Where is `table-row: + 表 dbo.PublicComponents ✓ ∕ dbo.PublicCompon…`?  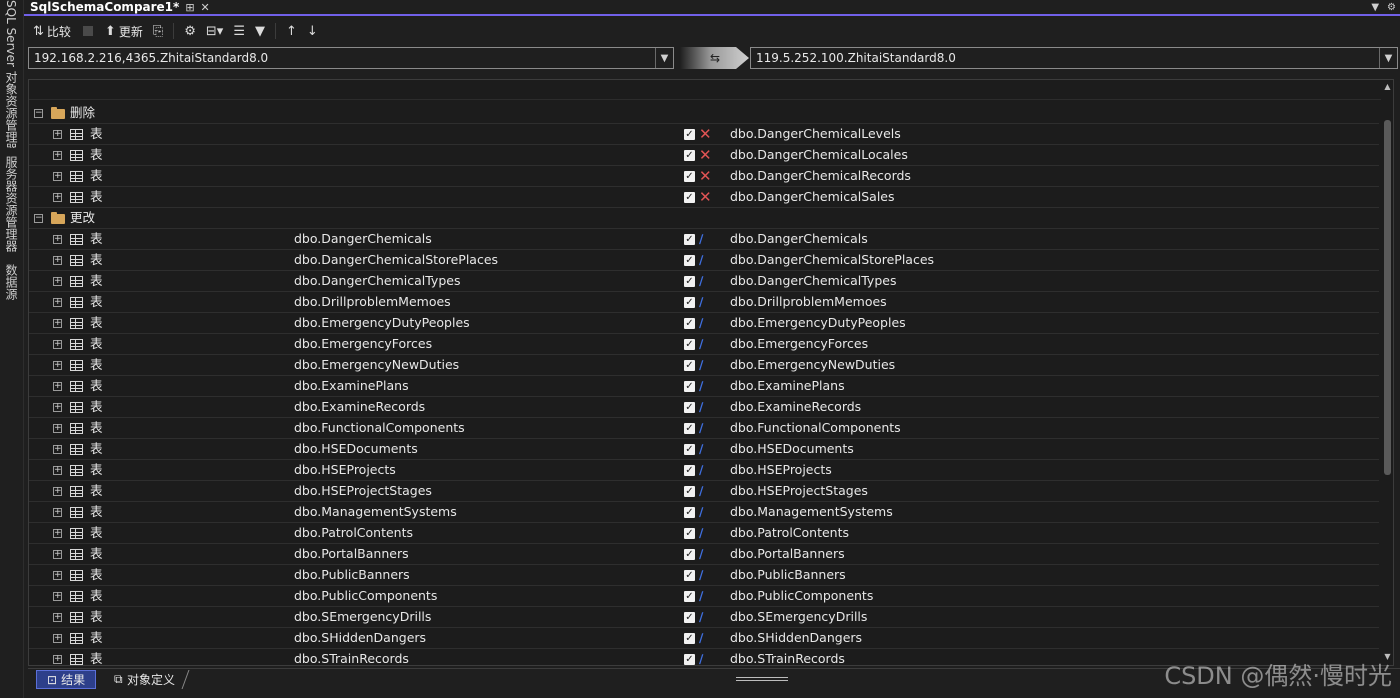
table-row: + 表 dbo.PublicComponents ✓ ∕ dbo.PublicCompon… is located at coordinates (704, 596).